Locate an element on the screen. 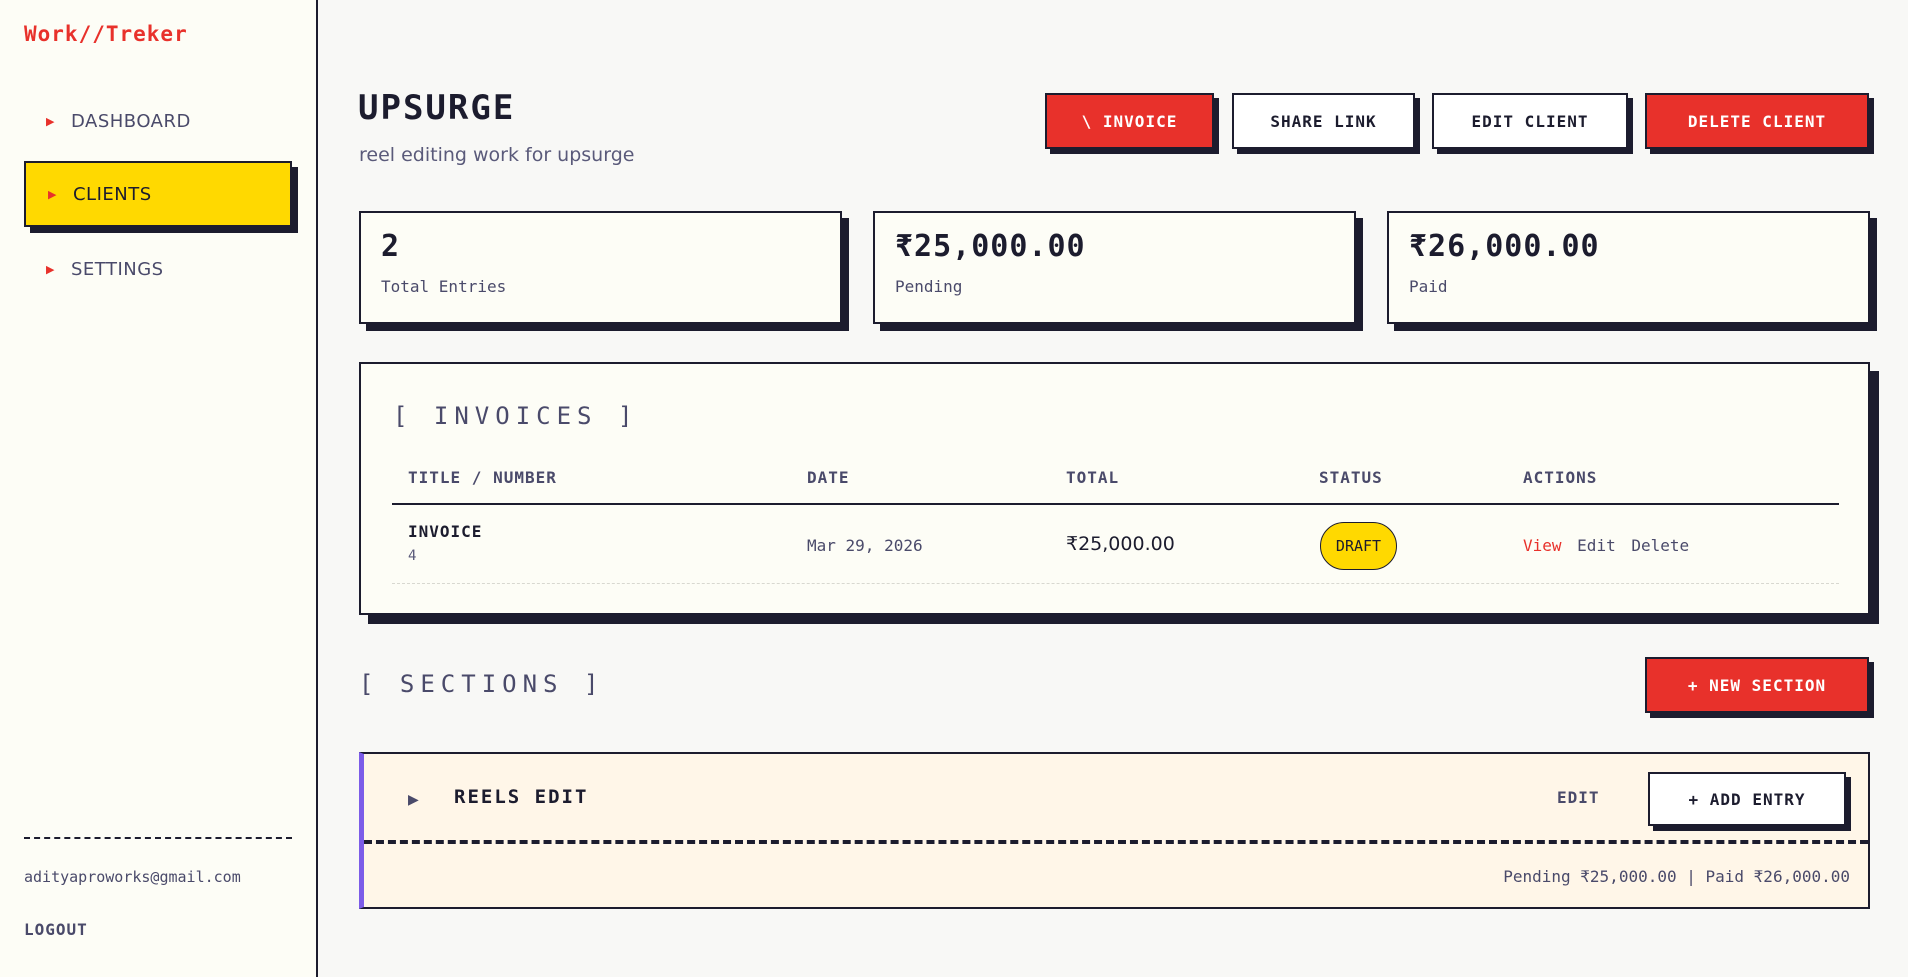 This screenshot has height=977, width=1908. stat-card-total-entries: 2 Total Entries is located at coordinates (600, 267).